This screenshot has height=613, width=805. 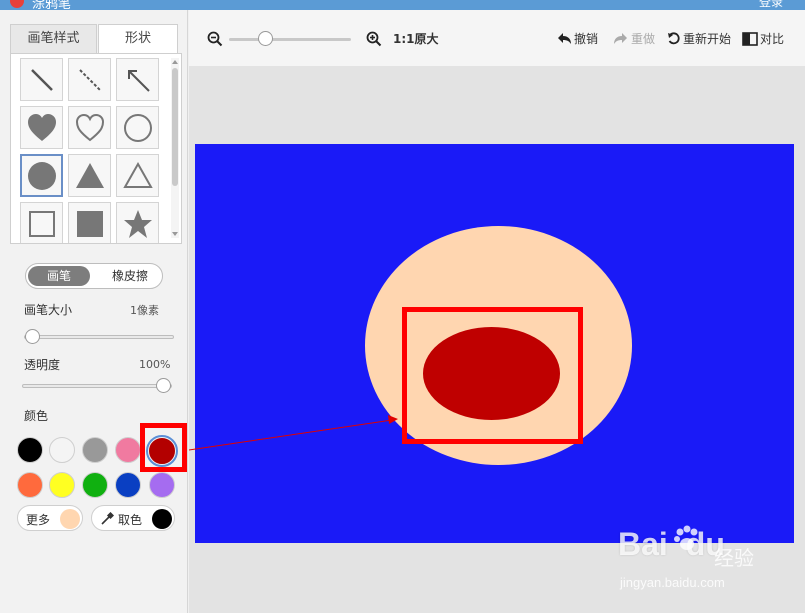 What do you see at coordinates (750, 38) in the screenshot?
I see `compare-icon` at bounding box center [750, 38].